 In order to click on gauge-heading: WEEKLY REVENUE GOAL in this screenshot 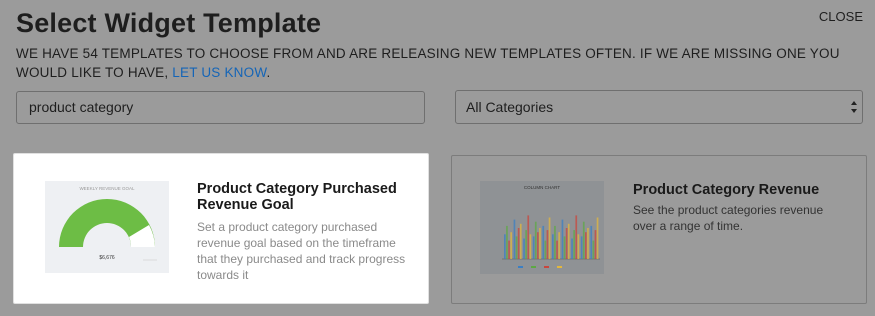, I will do `click(107, 188)`.